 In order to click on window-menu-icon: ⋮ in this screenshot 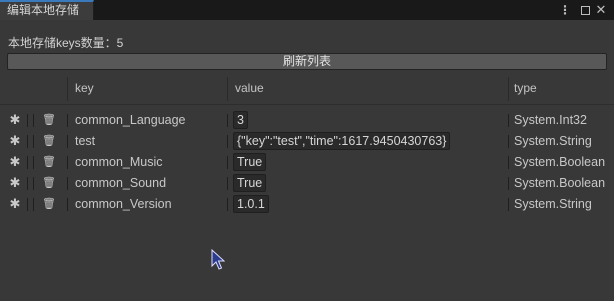, I will do `click(565, 10)`.